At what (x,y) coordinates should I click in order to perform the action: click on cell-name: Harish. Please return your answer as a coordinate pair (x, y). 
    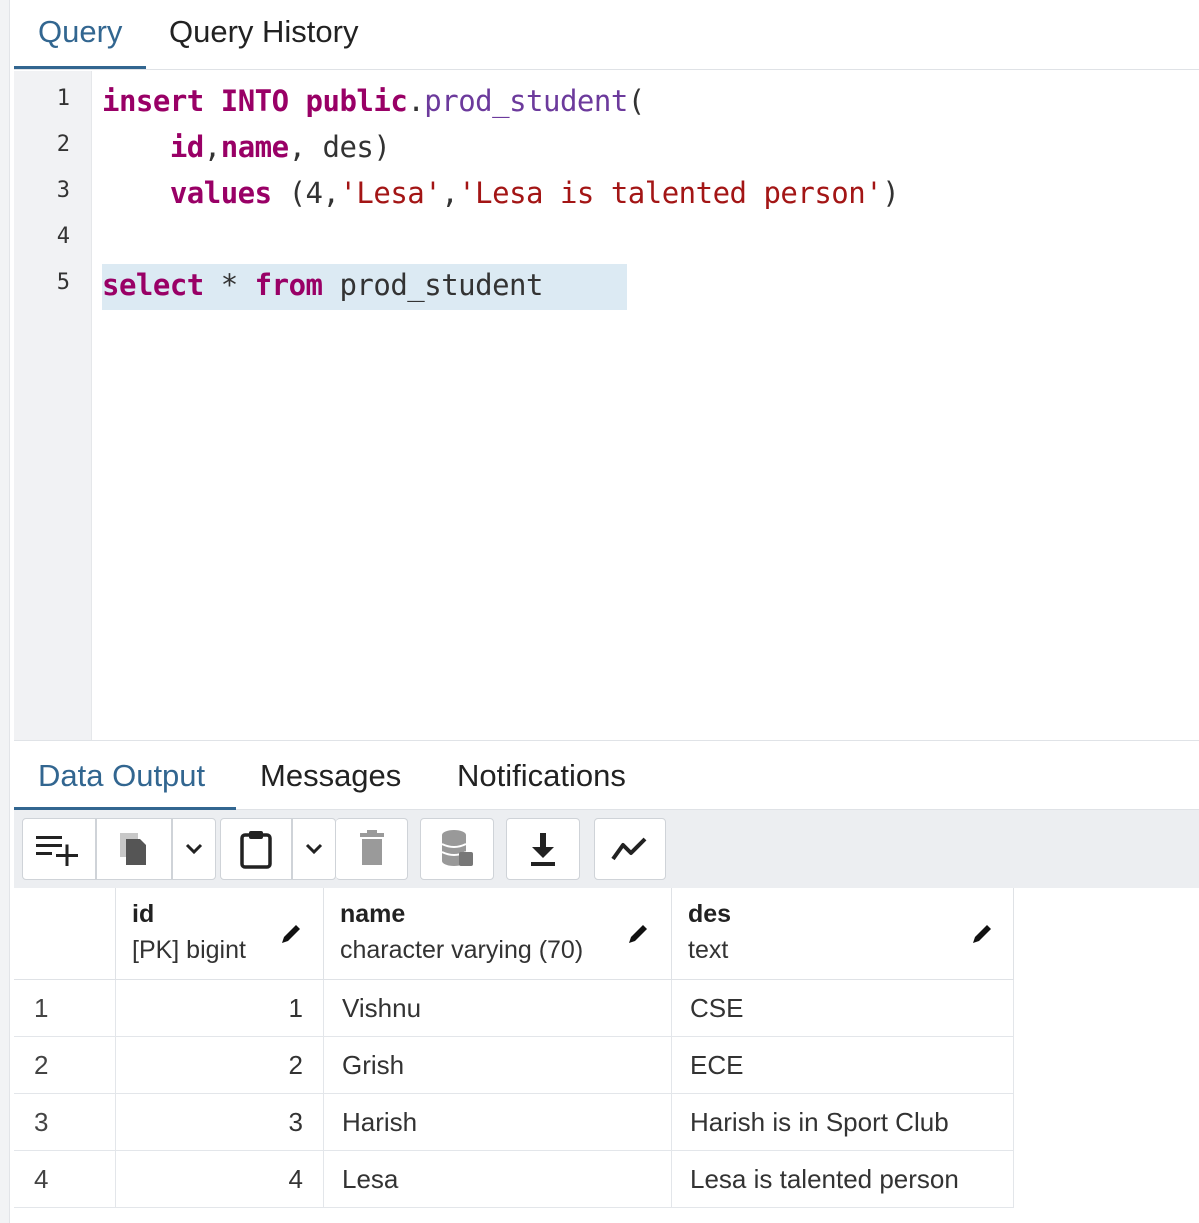
    Looking at the image, I should click on (498, 1122).